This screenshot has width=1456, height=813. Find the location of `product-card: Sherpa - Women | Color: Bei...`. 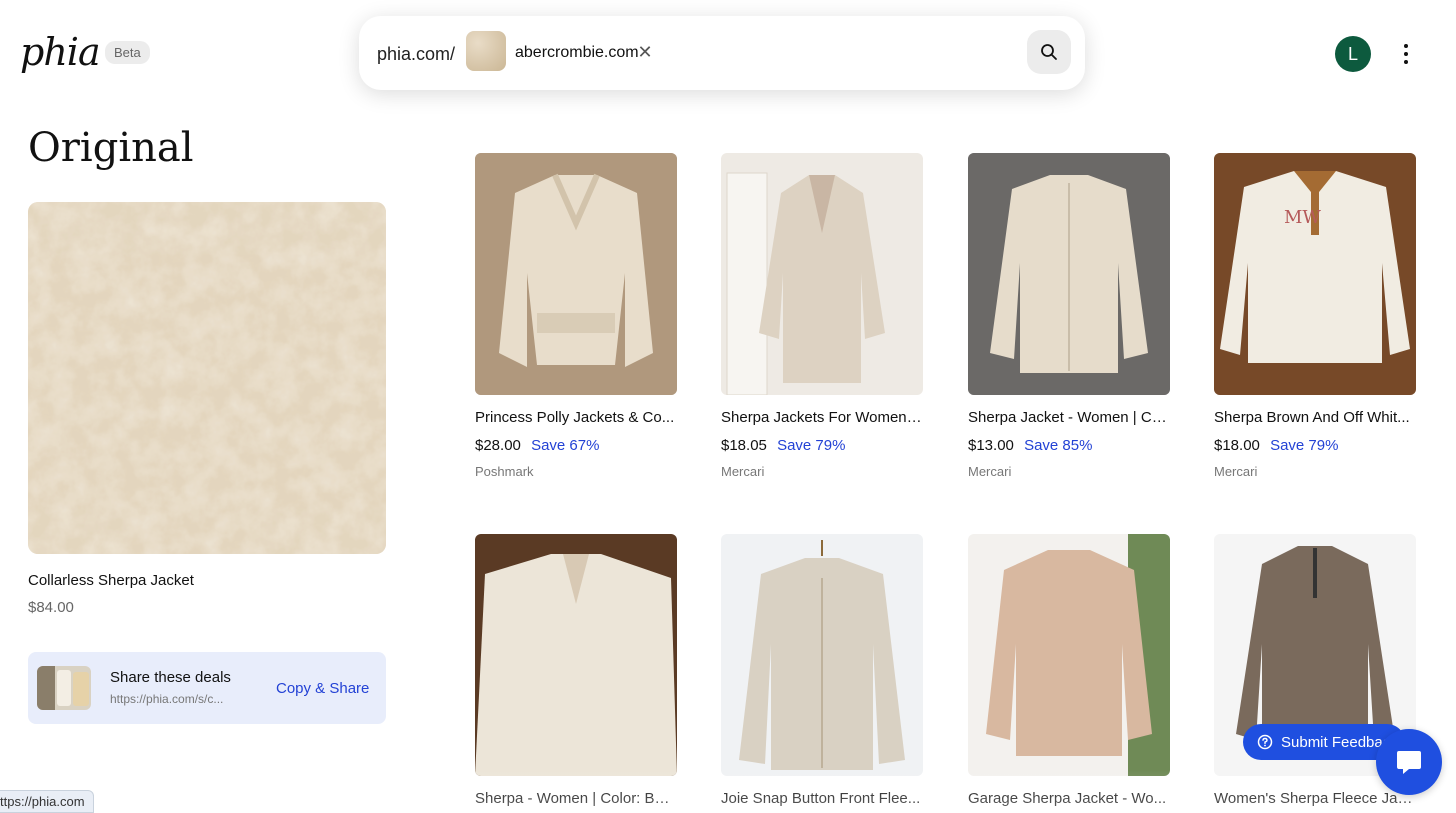

product-card: Sherpa - Women | Color: Bei... is located at coordinates (576, 672).